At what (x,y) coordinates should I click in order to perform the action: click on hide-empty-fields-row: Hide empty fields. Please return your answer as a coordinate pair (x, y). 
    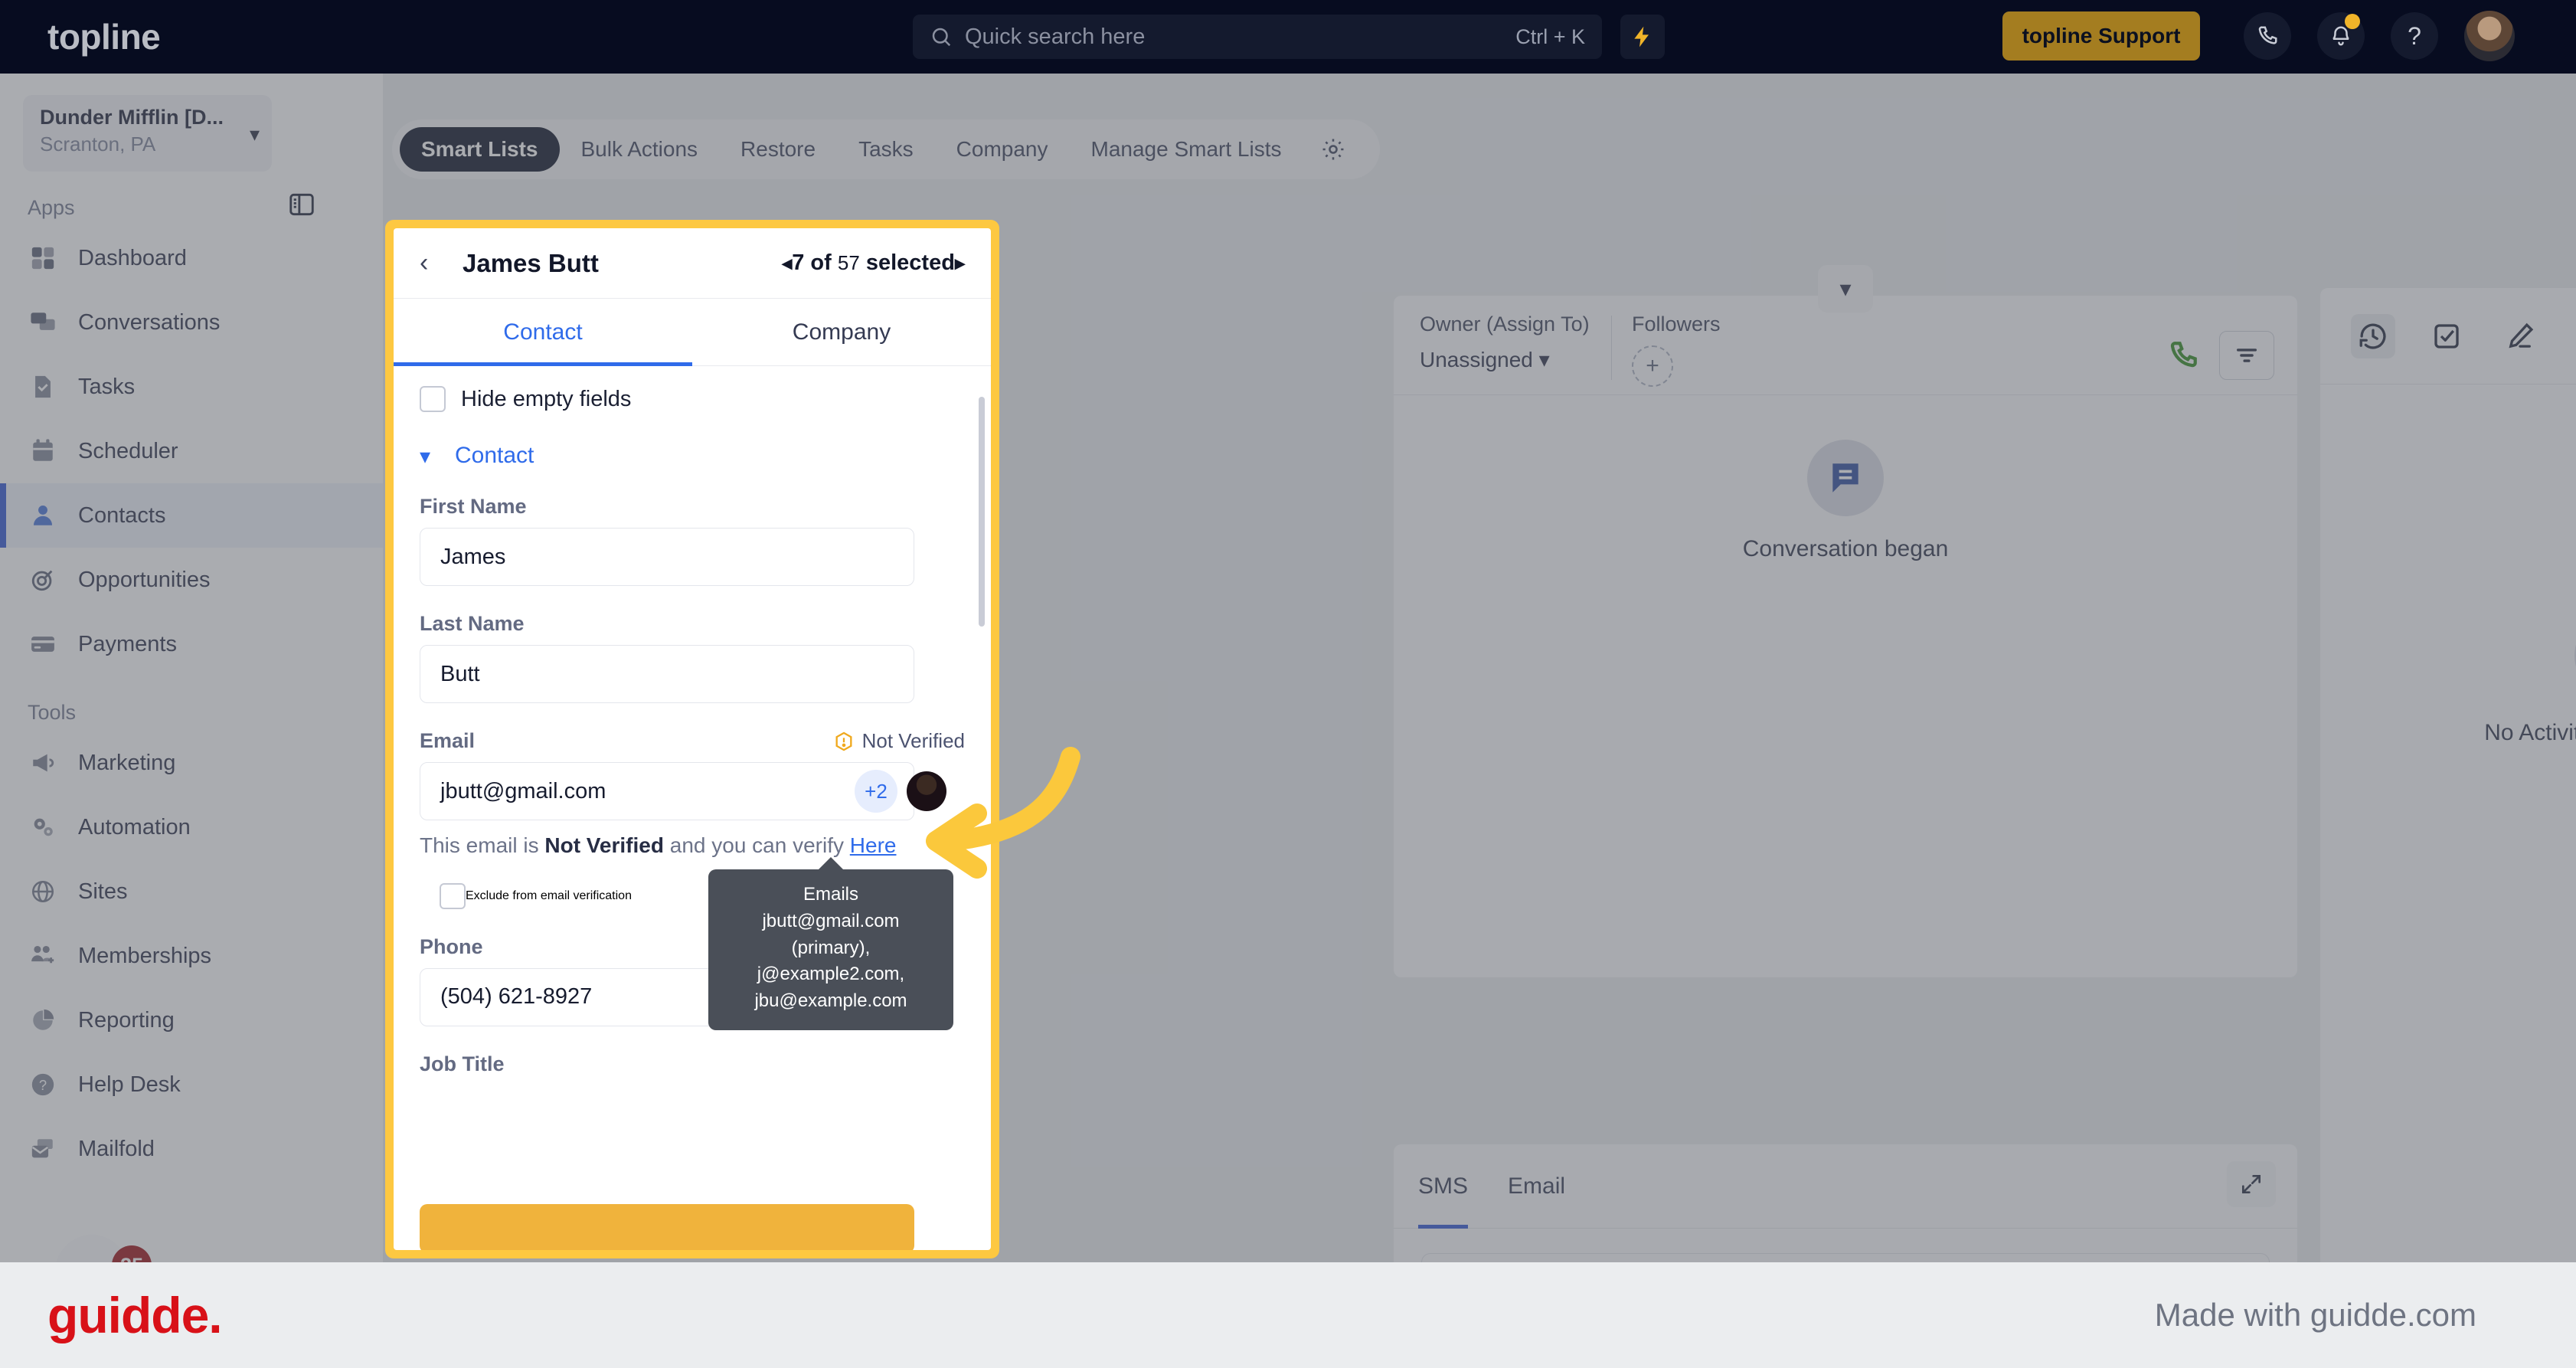
    Looking at the image, I should click on (692, 399).